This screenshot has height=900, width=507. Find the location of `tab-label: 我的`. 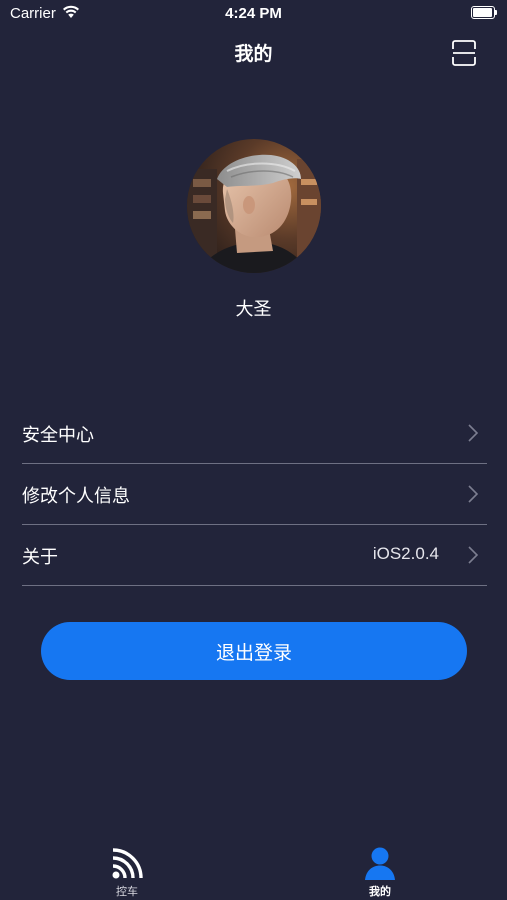

tab-label: 我的 is located at coordinates (380, 892).